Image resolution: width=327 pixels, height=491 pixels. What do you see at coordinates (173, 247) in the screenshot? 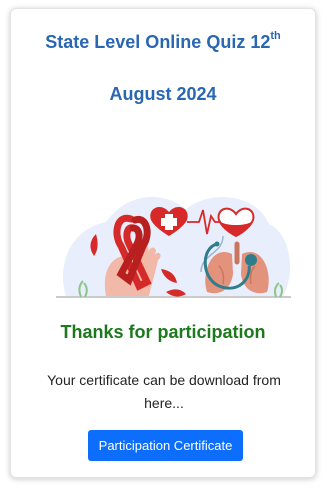
I see `health-illustration` at bounding box center [173, 247].